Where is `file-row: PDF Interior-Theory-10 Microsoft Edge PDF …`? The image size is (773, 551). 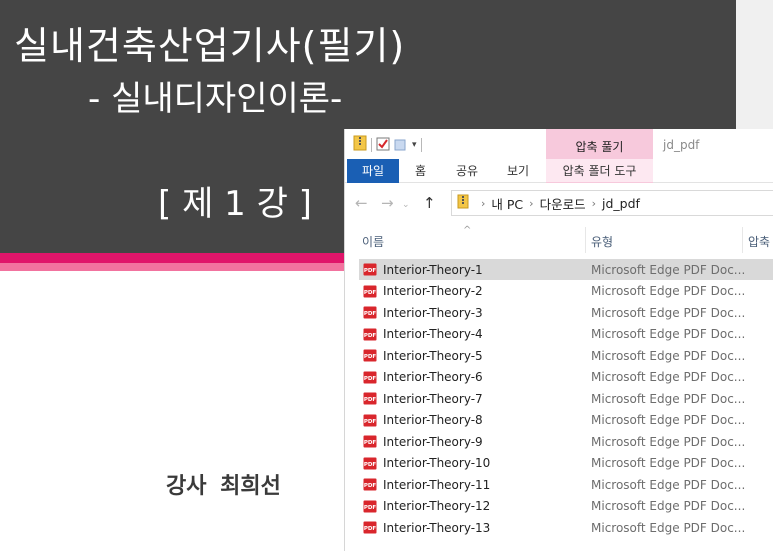
file-row: PDF Interior-Theory-10 Microsoft Edge PDF … is located at coordinates (559, 464).